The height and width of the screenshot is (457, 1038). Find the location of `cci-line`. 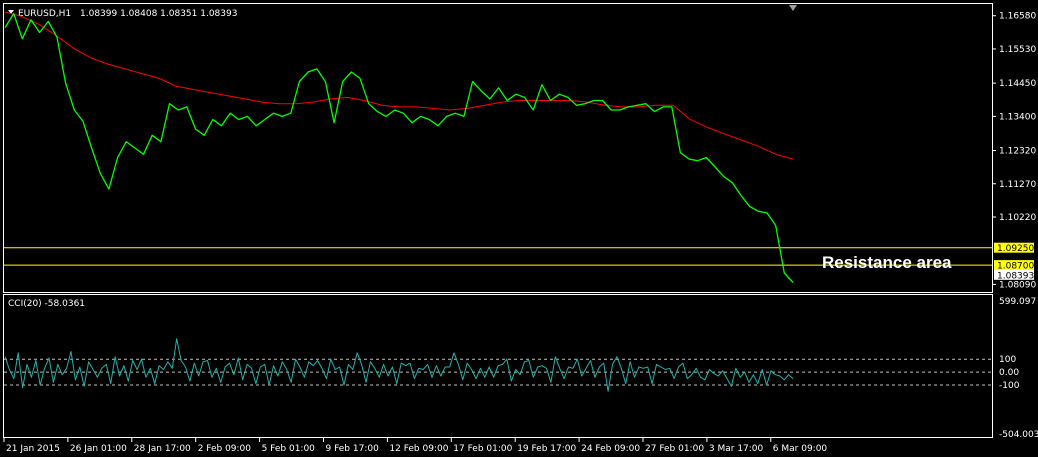

cci-line is located at coordinates (399, 365).